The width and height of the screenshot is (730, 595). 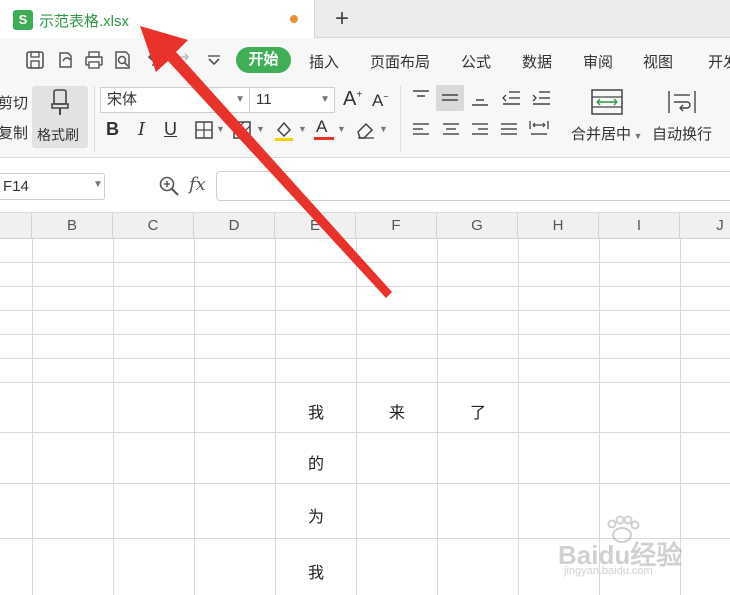 I want to click on formula-input, so click(x=473, y=186).